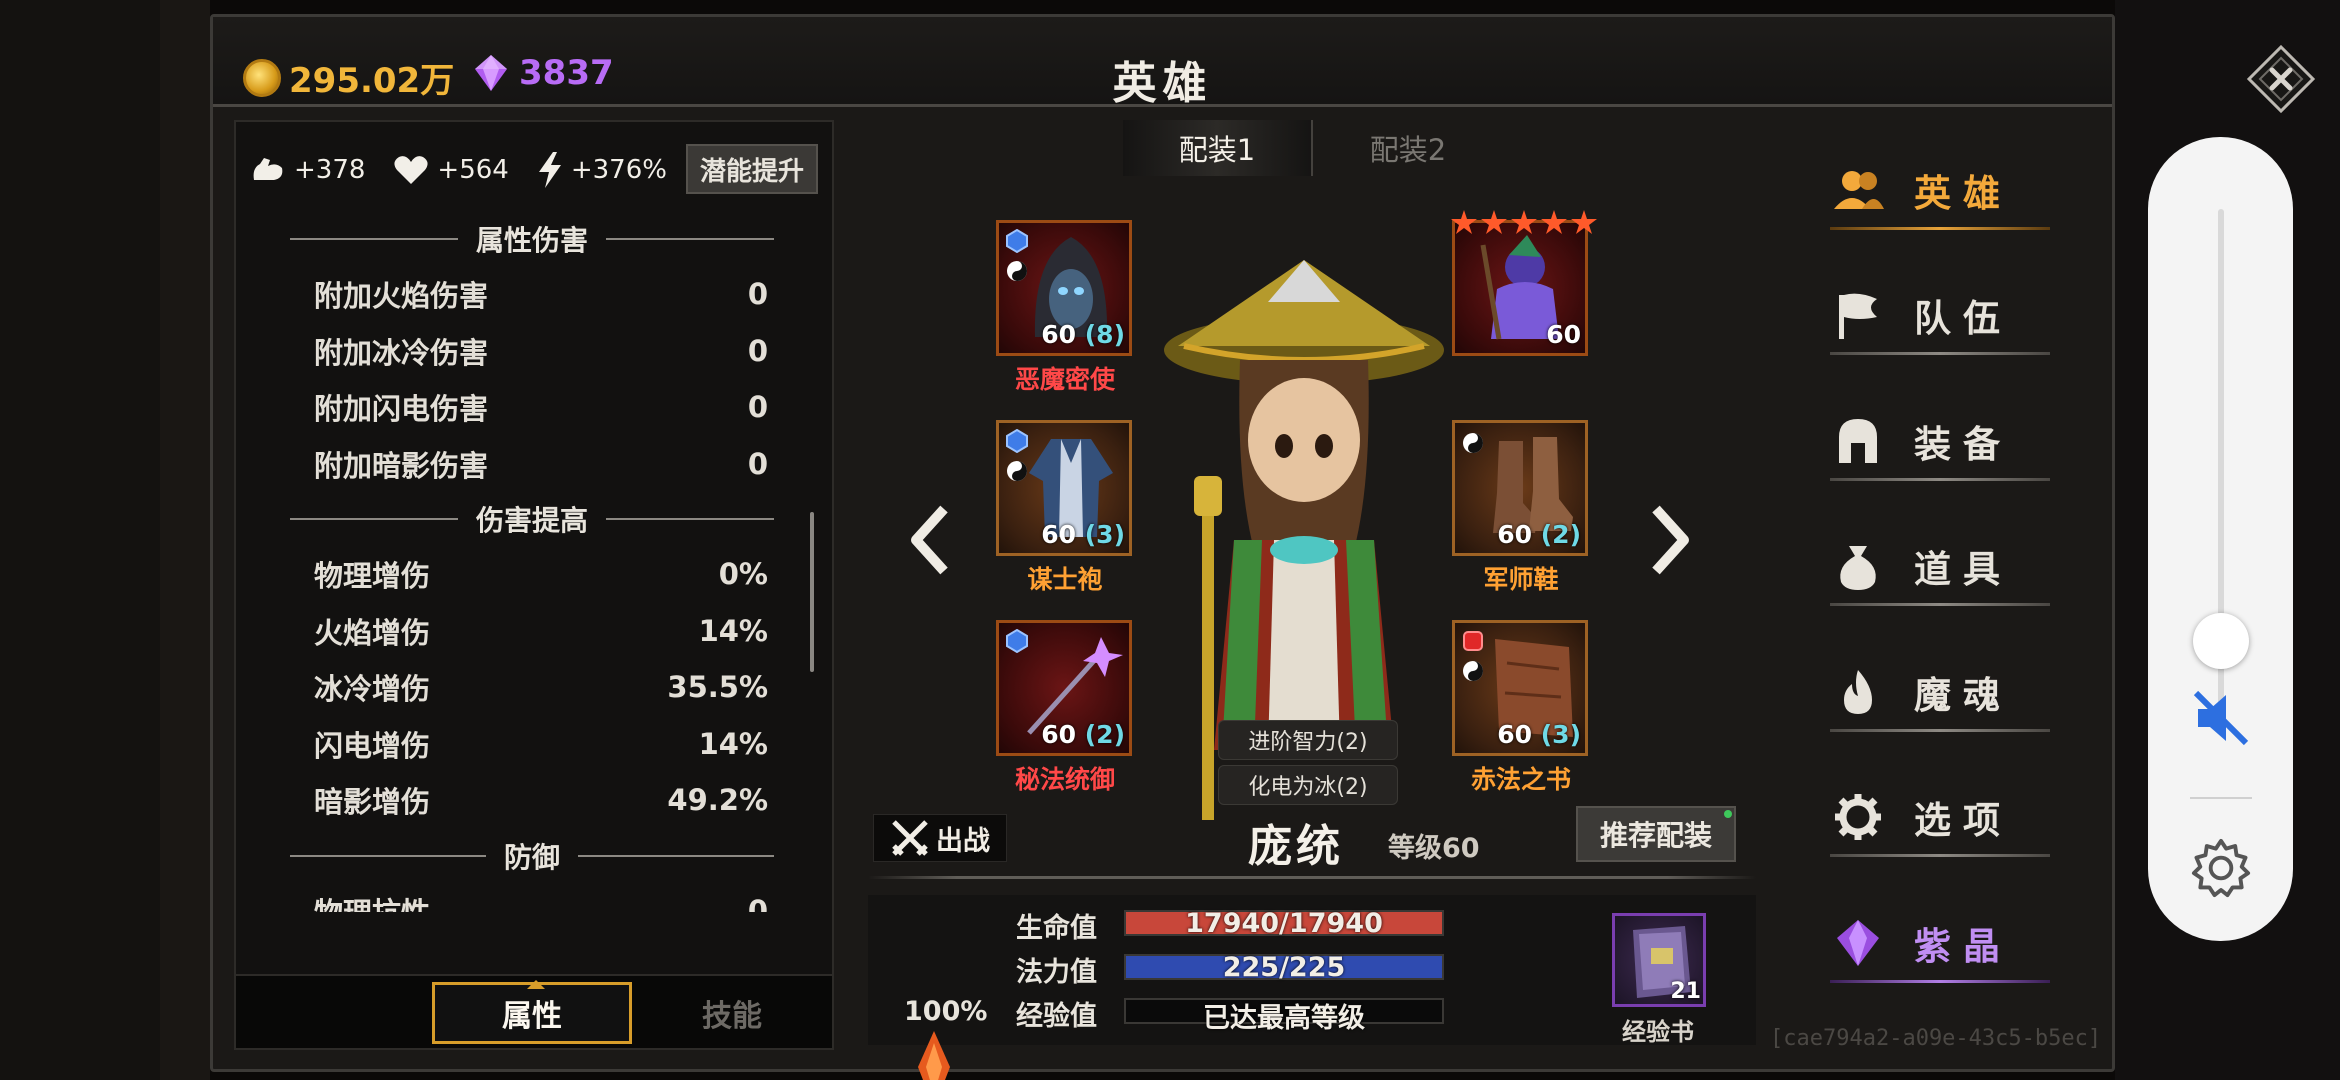  Describe the element at coordinates (2220, 539) in the screenshot. I see `volume-panel` at that location.